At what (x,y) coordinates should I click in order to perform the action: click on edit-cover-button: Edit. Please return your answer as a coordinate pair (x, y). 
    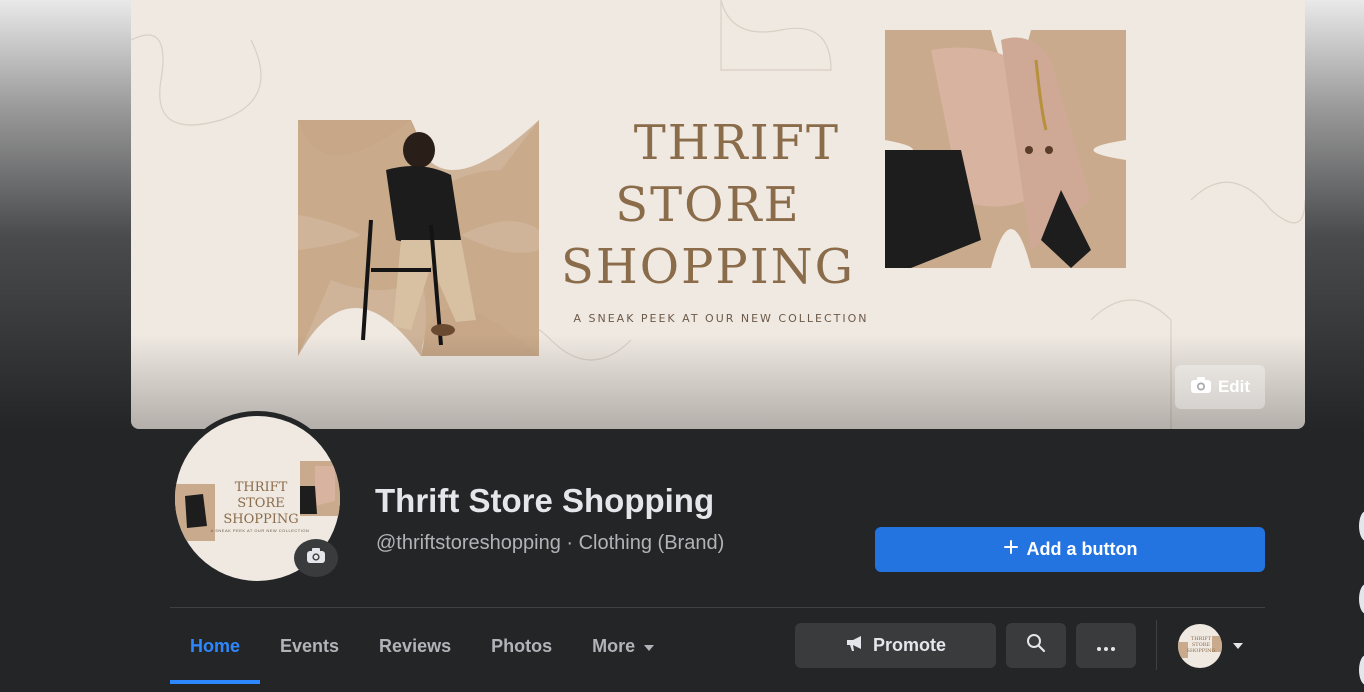
    Looking at the image, I should click on (1220, 387).